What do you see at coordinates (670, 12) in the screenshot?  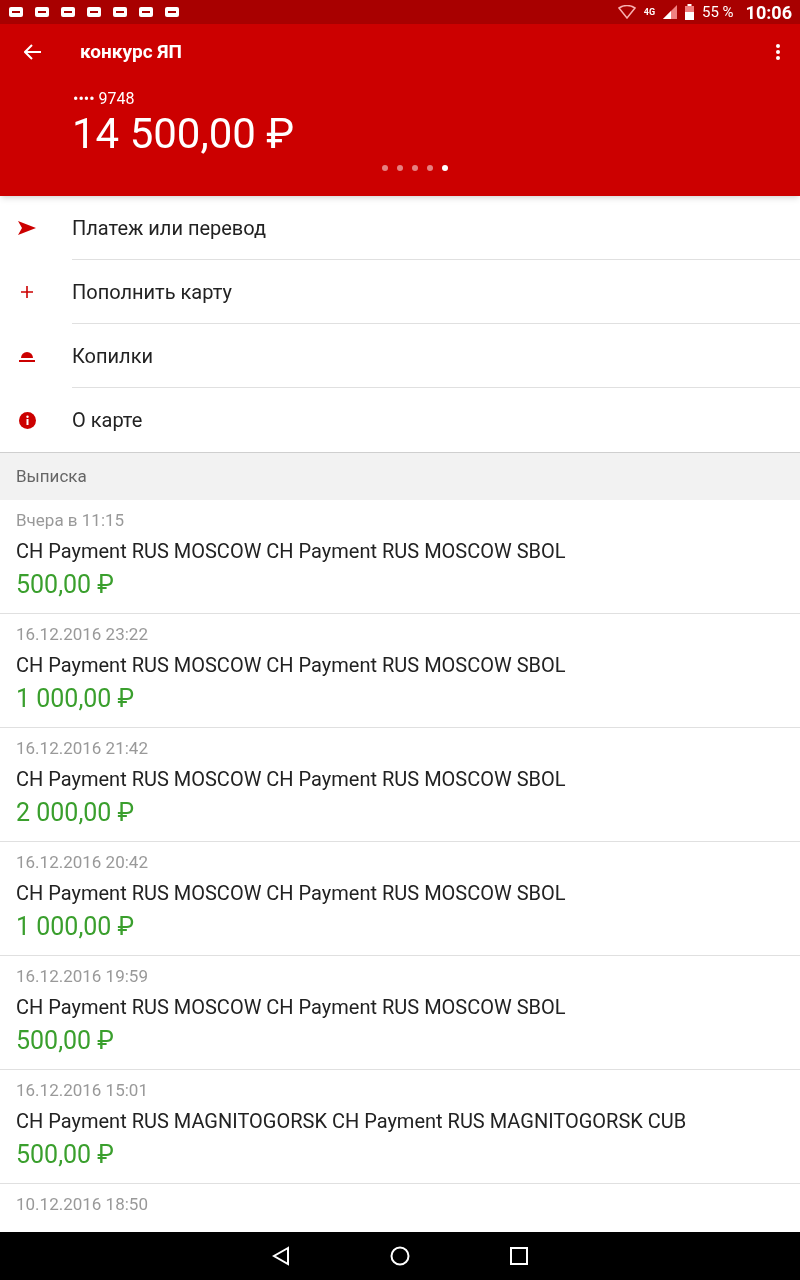 I see `signal-icon` at bounding box center [670, 12].